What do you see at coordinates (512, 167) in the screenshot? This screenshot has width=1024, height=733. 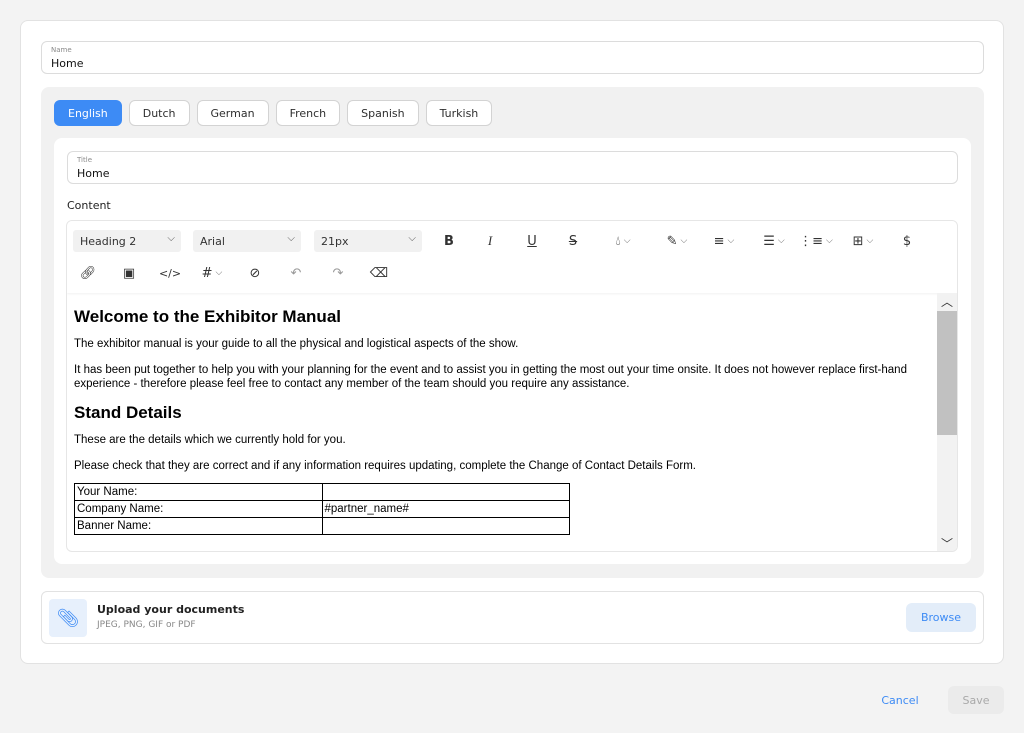 I see `title-field: Title Home` at bounding box center [512, 167].